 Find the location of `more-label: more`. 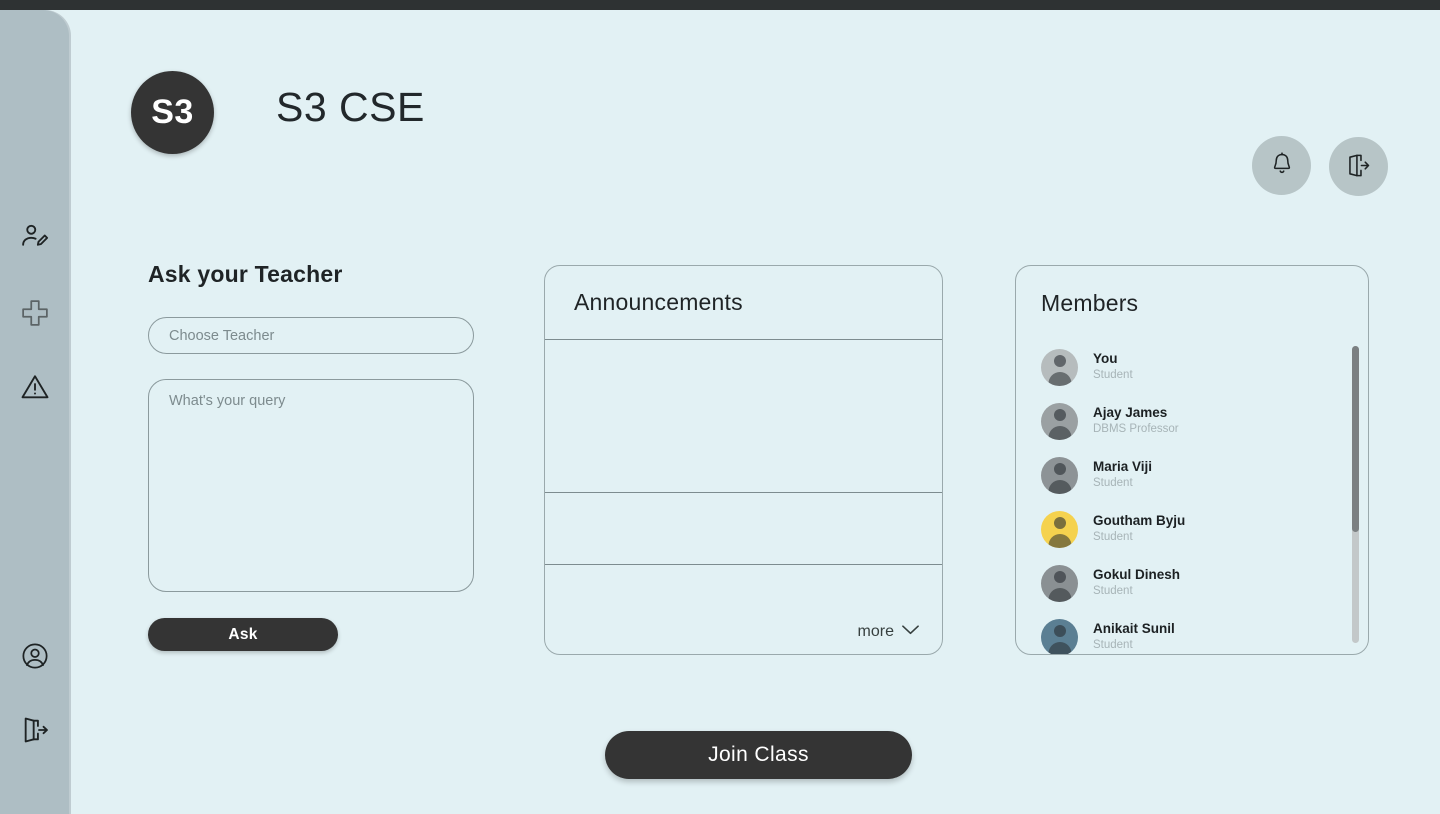

more-label: more is located at coordinates (875, 631).